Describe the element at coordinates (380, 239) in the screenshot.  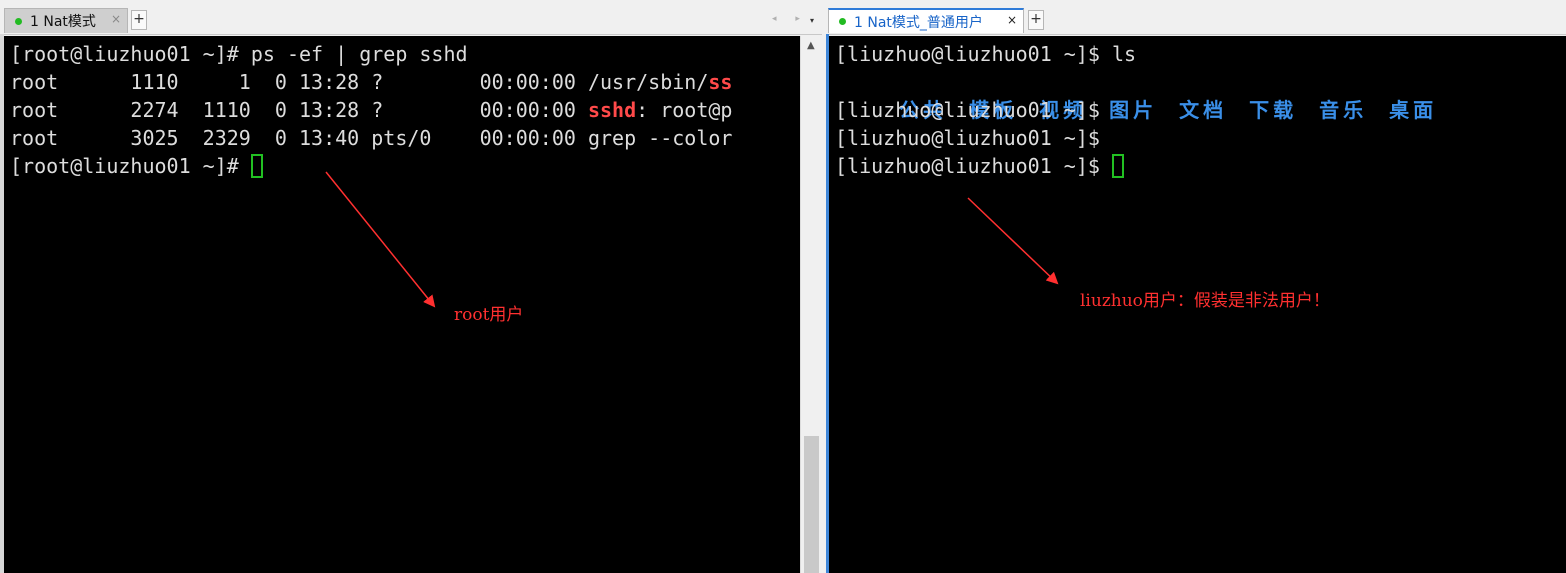
I see `left-annotation-arrow` at that location.